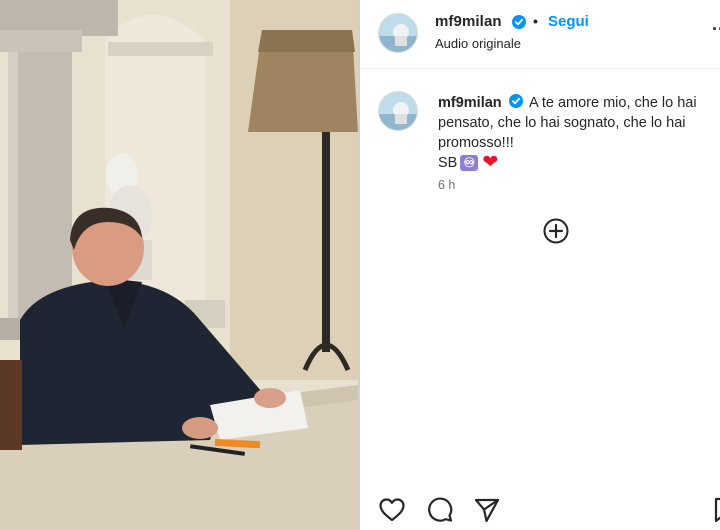 This screenshot has width=720, height=530. I want to click on infinity-emoji: ♾, so click(469, 163).